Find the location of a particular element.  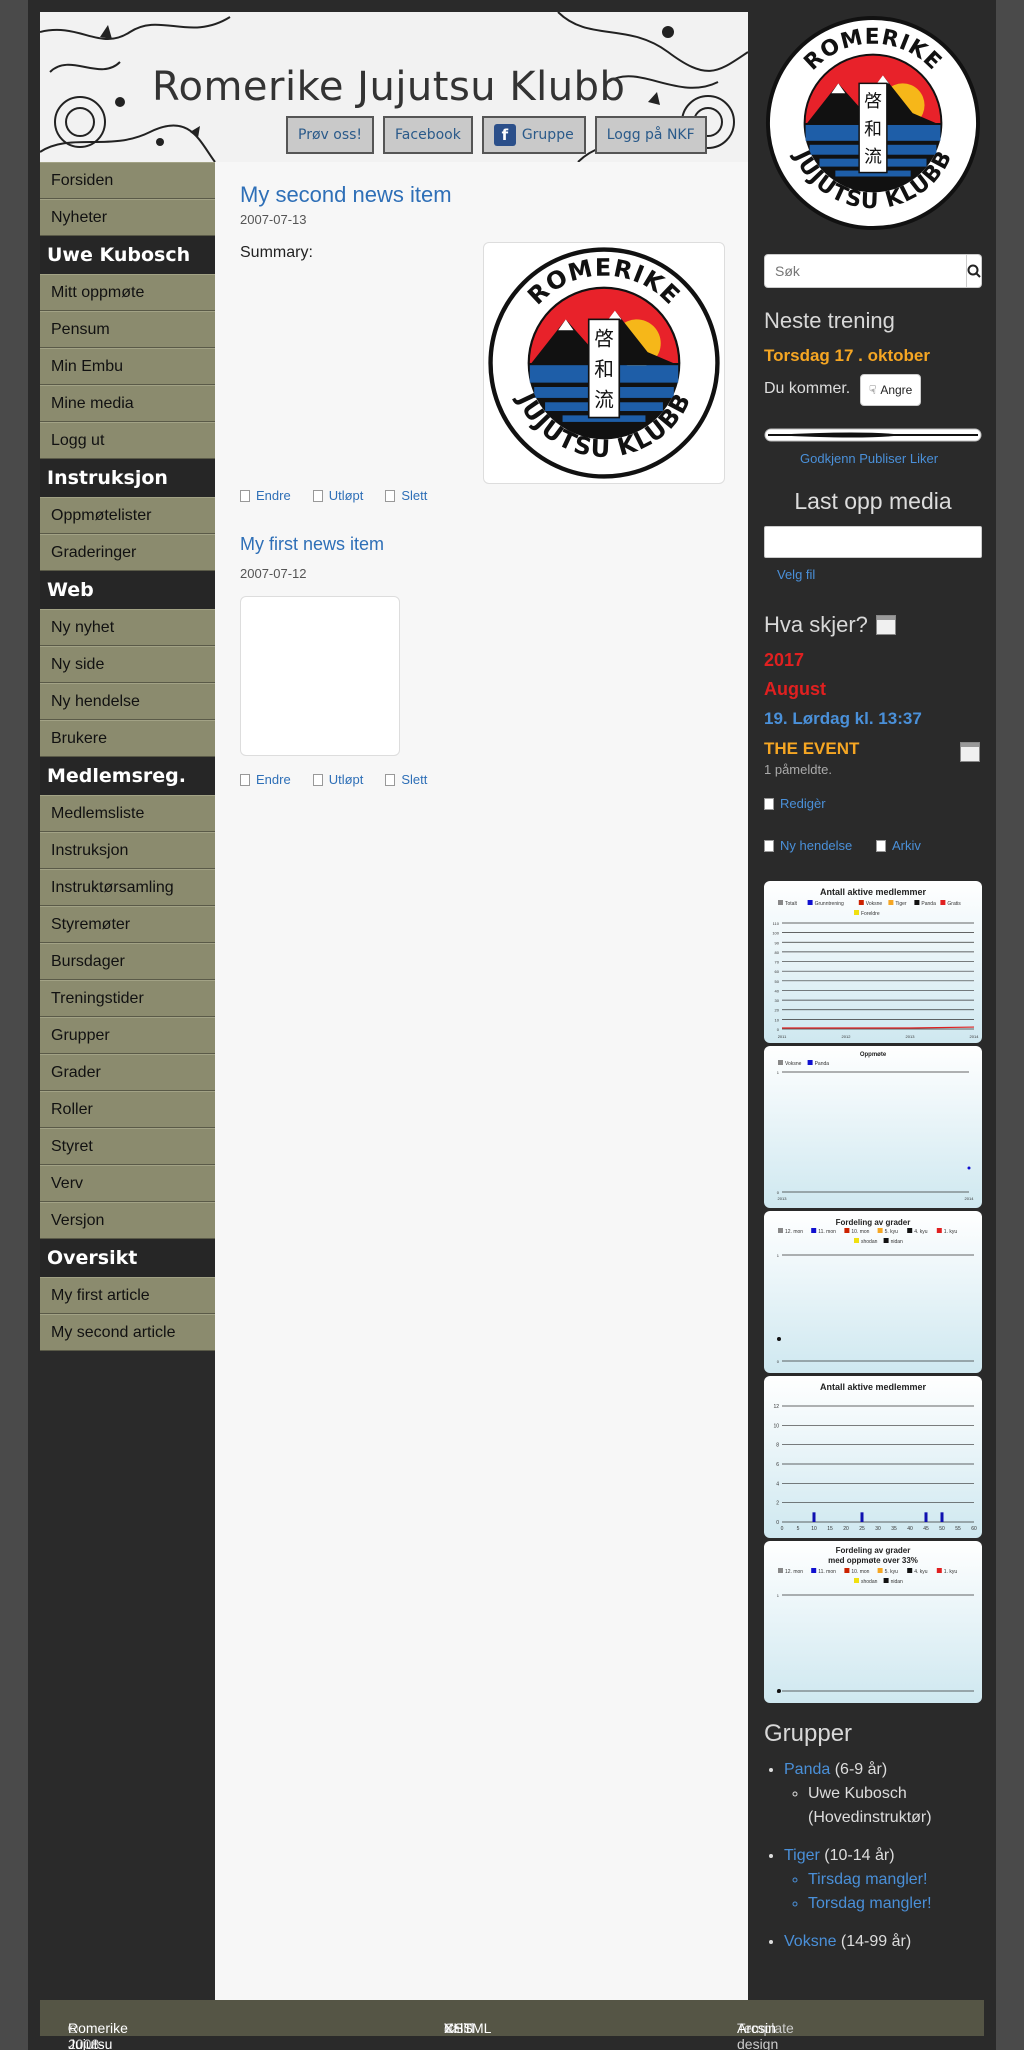

facebook-group-button: f Gruppe is located at coordinates (533, 135).